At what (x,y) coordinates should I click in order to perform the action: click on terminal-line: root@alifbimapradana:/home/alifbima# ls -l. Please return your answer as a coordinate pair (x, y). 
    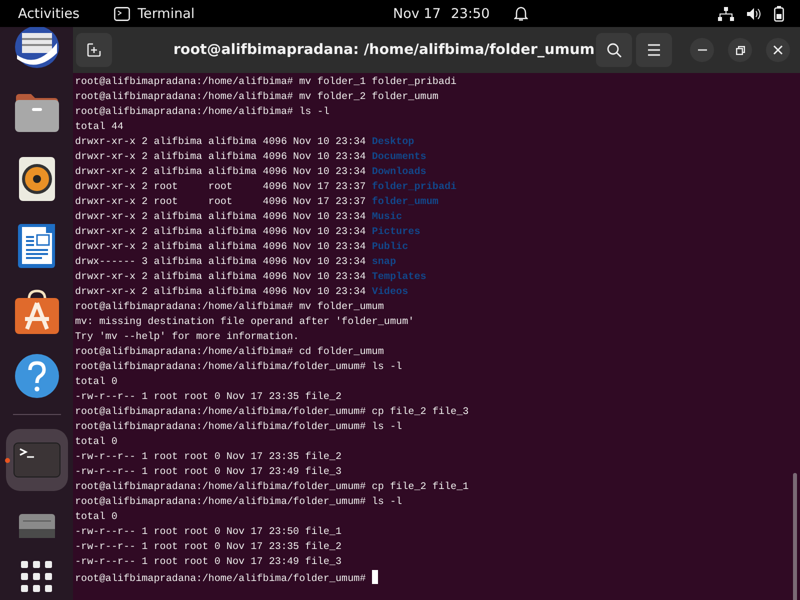
    Looking at the image, I should click on (202, 112).